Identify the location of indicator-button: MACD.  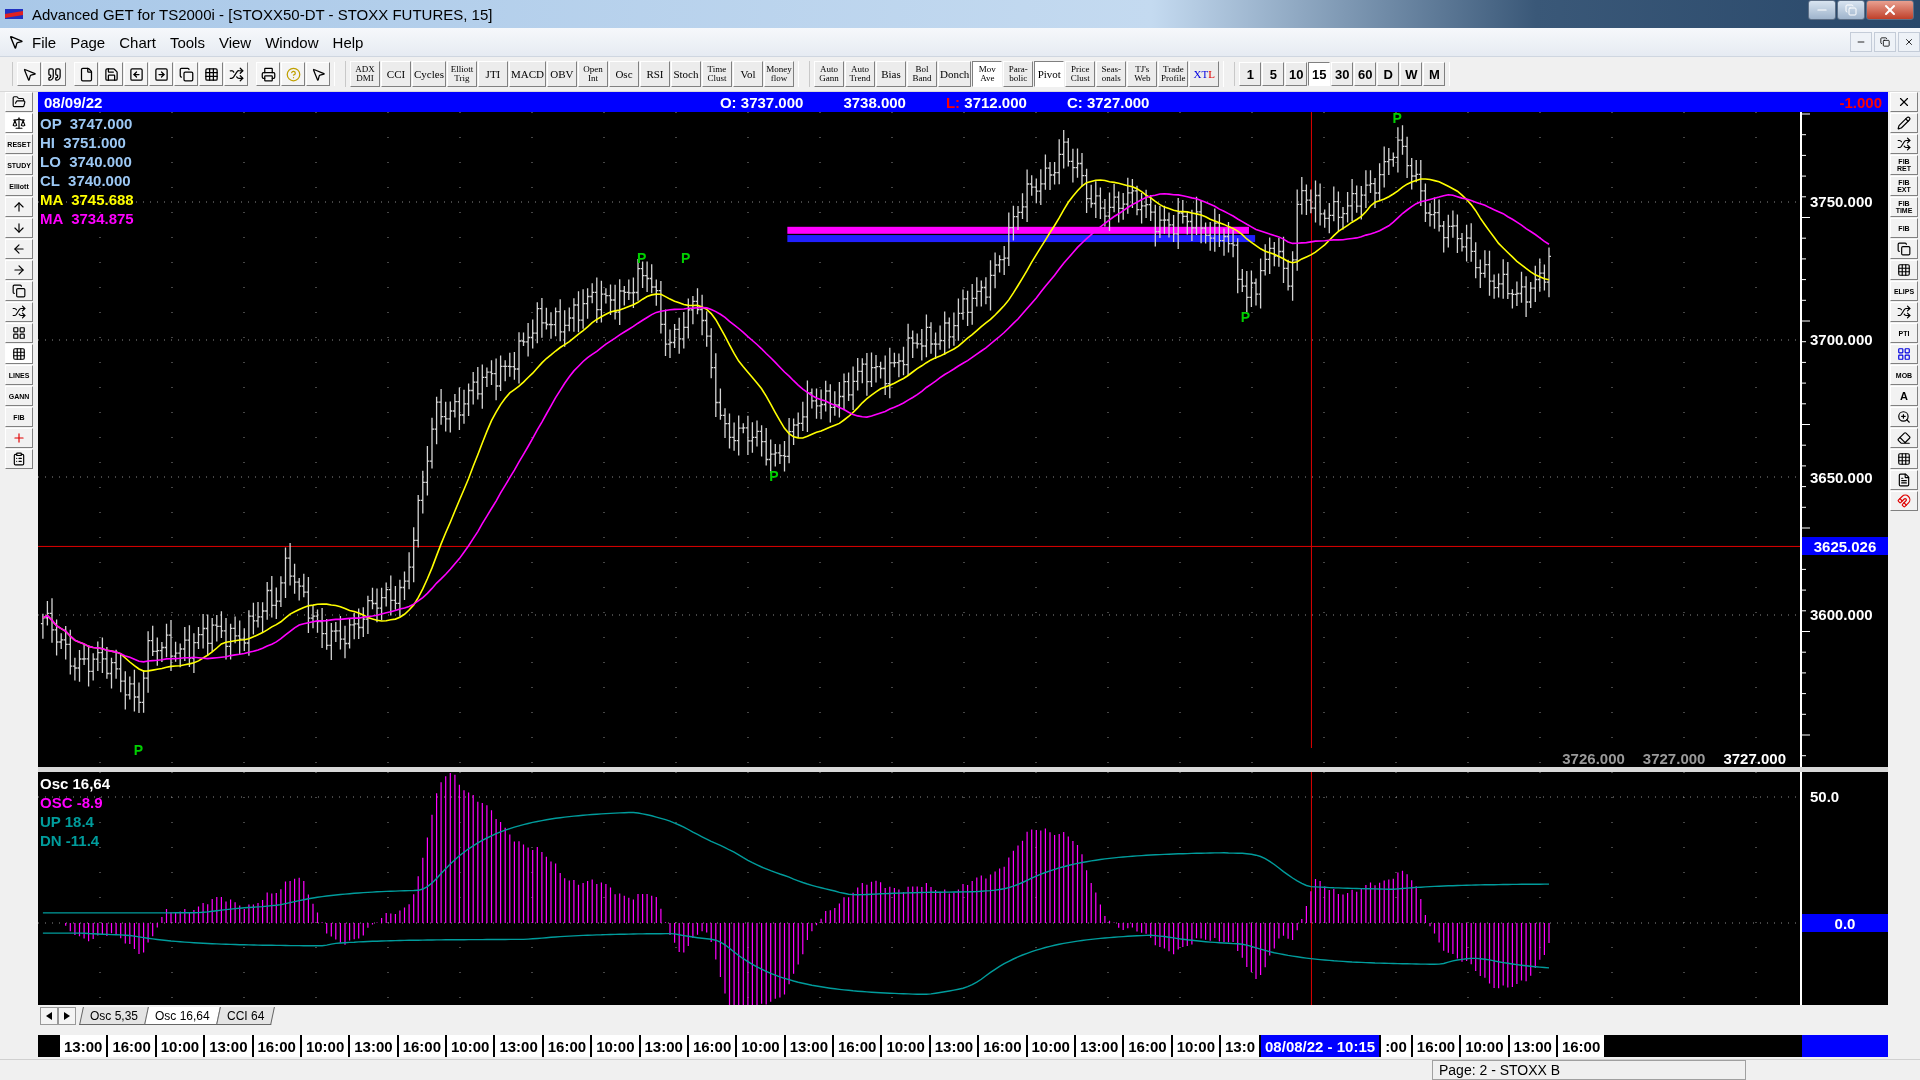
(527, 74).